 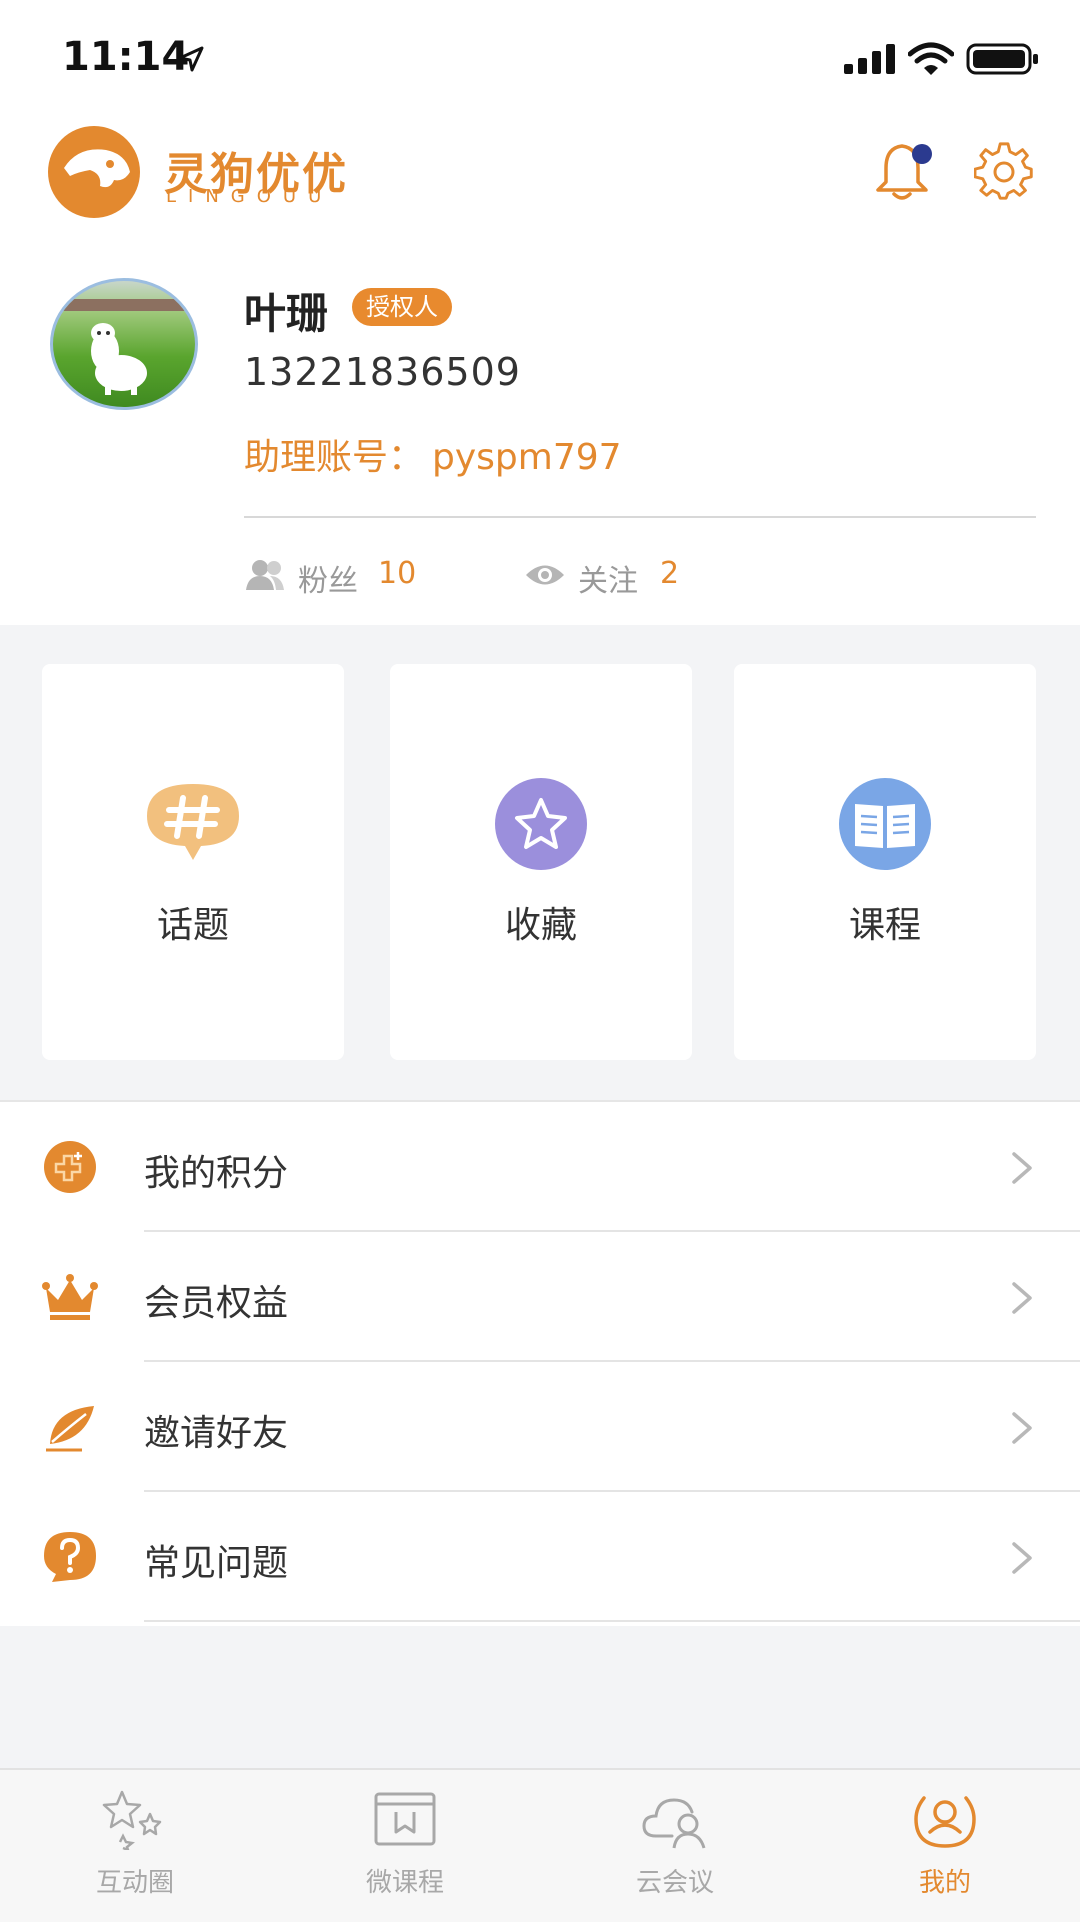 I want to click on fans-label: 粉丝, so click(x=328, y=578).